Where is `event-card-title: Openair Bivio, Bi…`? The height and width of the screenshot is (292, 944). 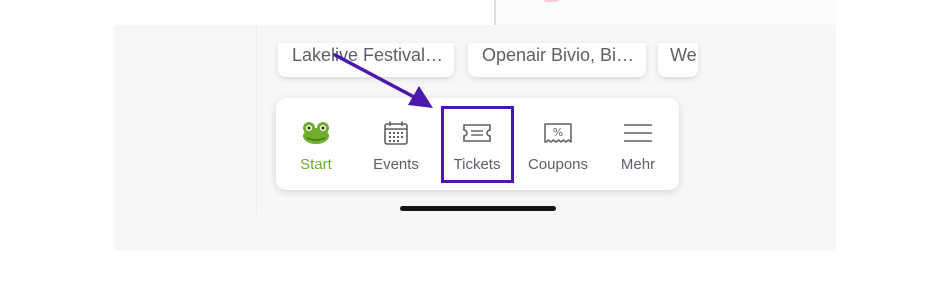
event-card-title: Openair Bivio, Bi… is located at coordinates (558, 55).